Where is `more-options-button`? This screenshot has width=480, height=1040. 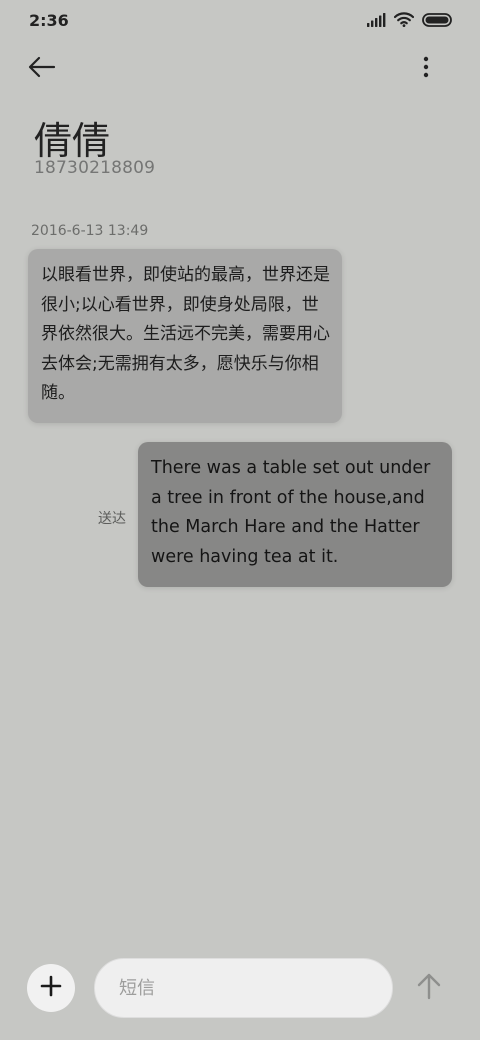 more-options-button is located at coordinates (426, 69).